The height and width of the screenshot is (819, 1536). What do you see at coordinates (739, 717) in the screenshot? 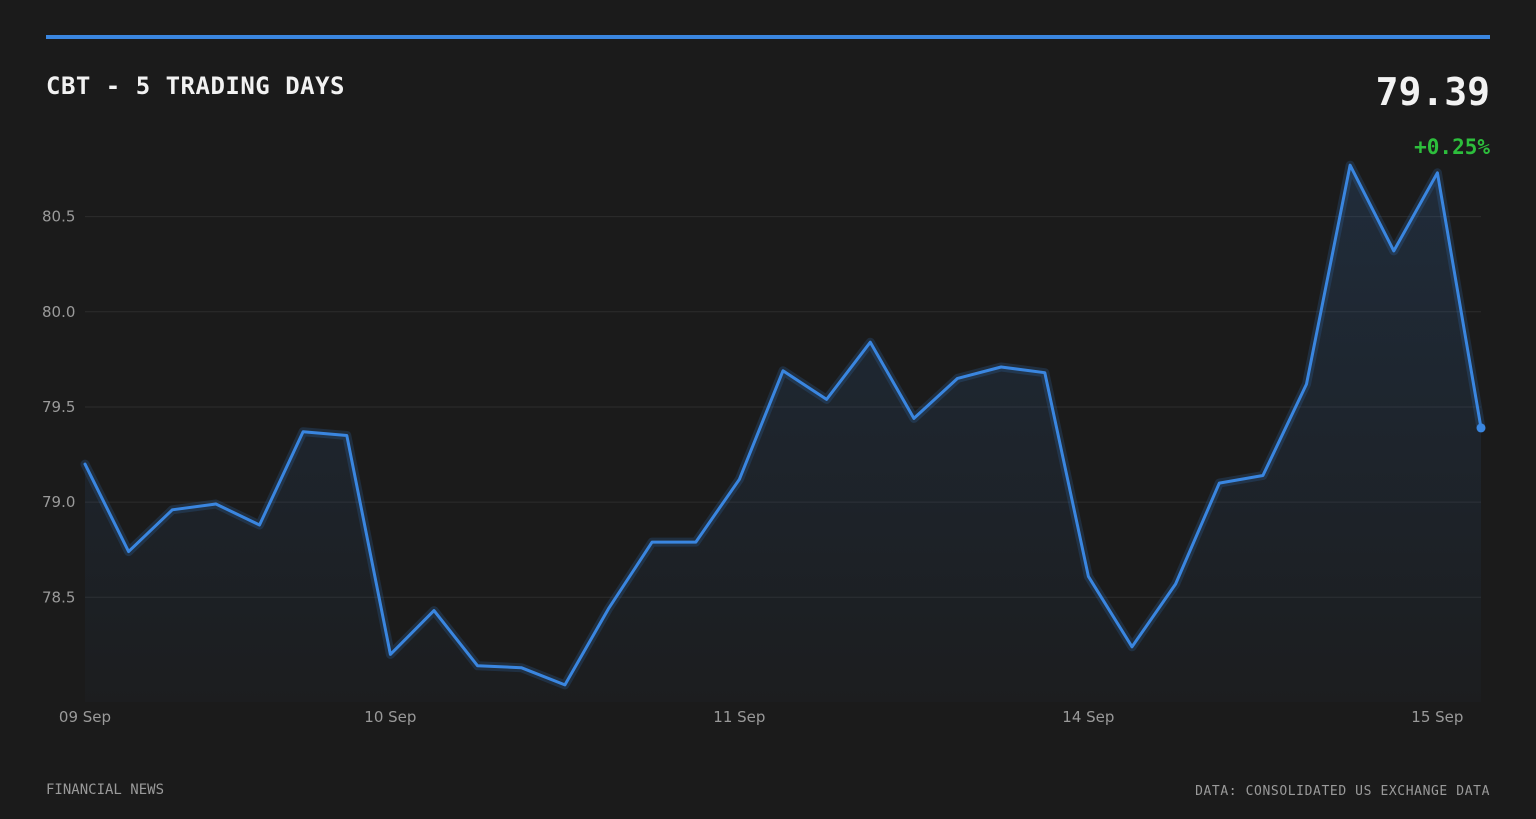
I see `x-tick-label: 11 Sep` at bounding box center [739, 717].